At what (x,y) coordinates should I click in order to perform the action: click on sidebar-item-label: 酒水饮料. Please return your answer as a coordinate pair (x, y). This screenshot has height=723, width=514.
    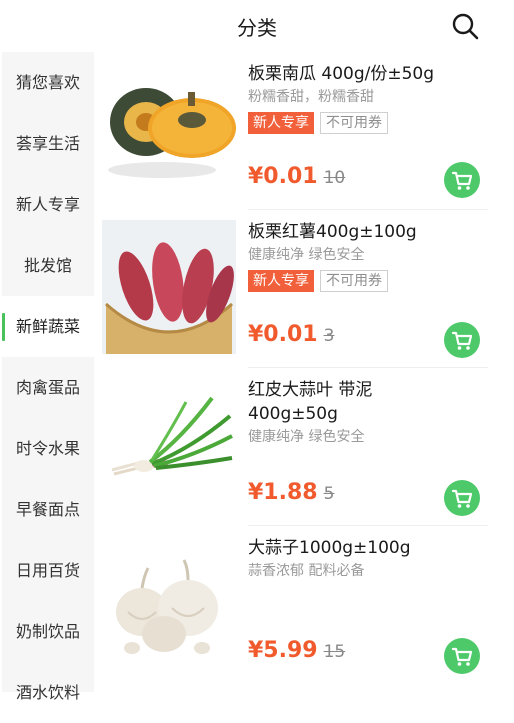
    Looking at the image, I should click on (47, 692).